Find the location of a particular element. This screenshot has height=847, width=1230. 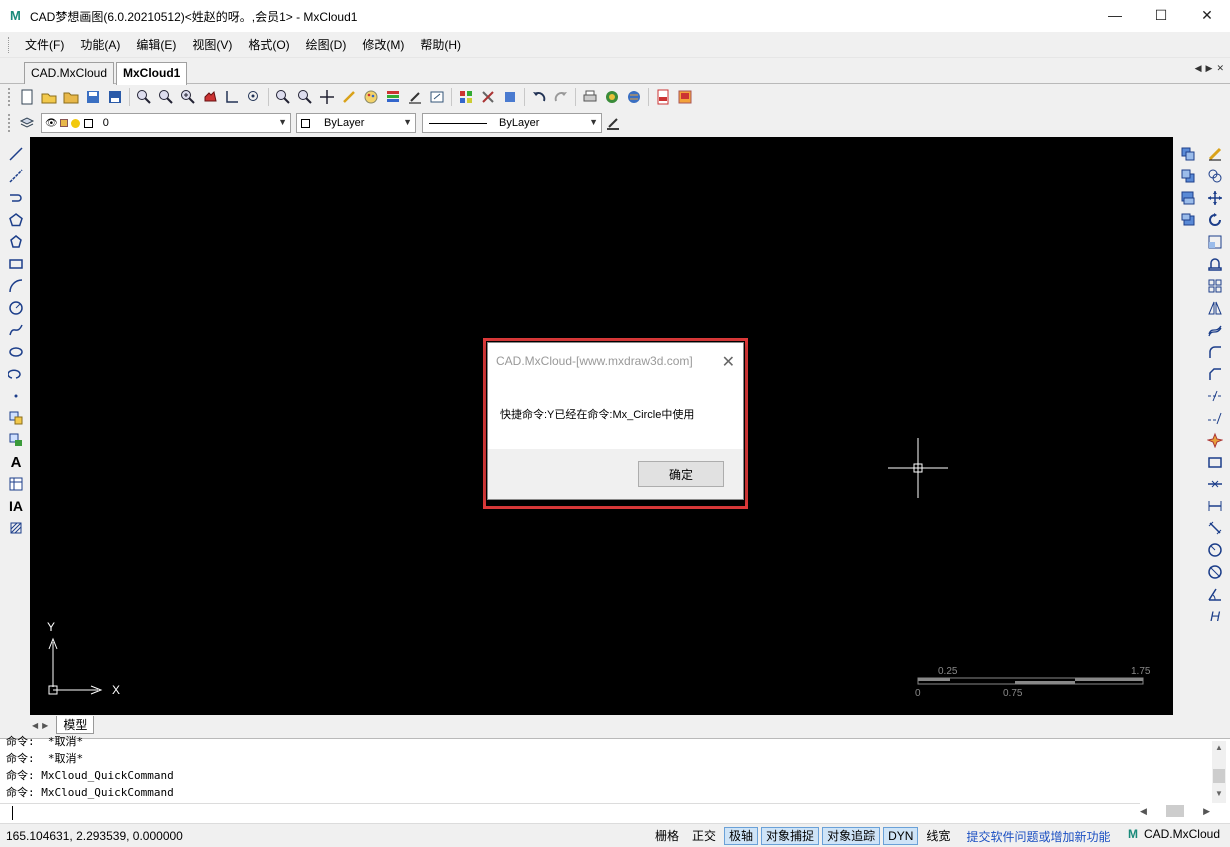

menu-grip is located at coordinates (9, 44).